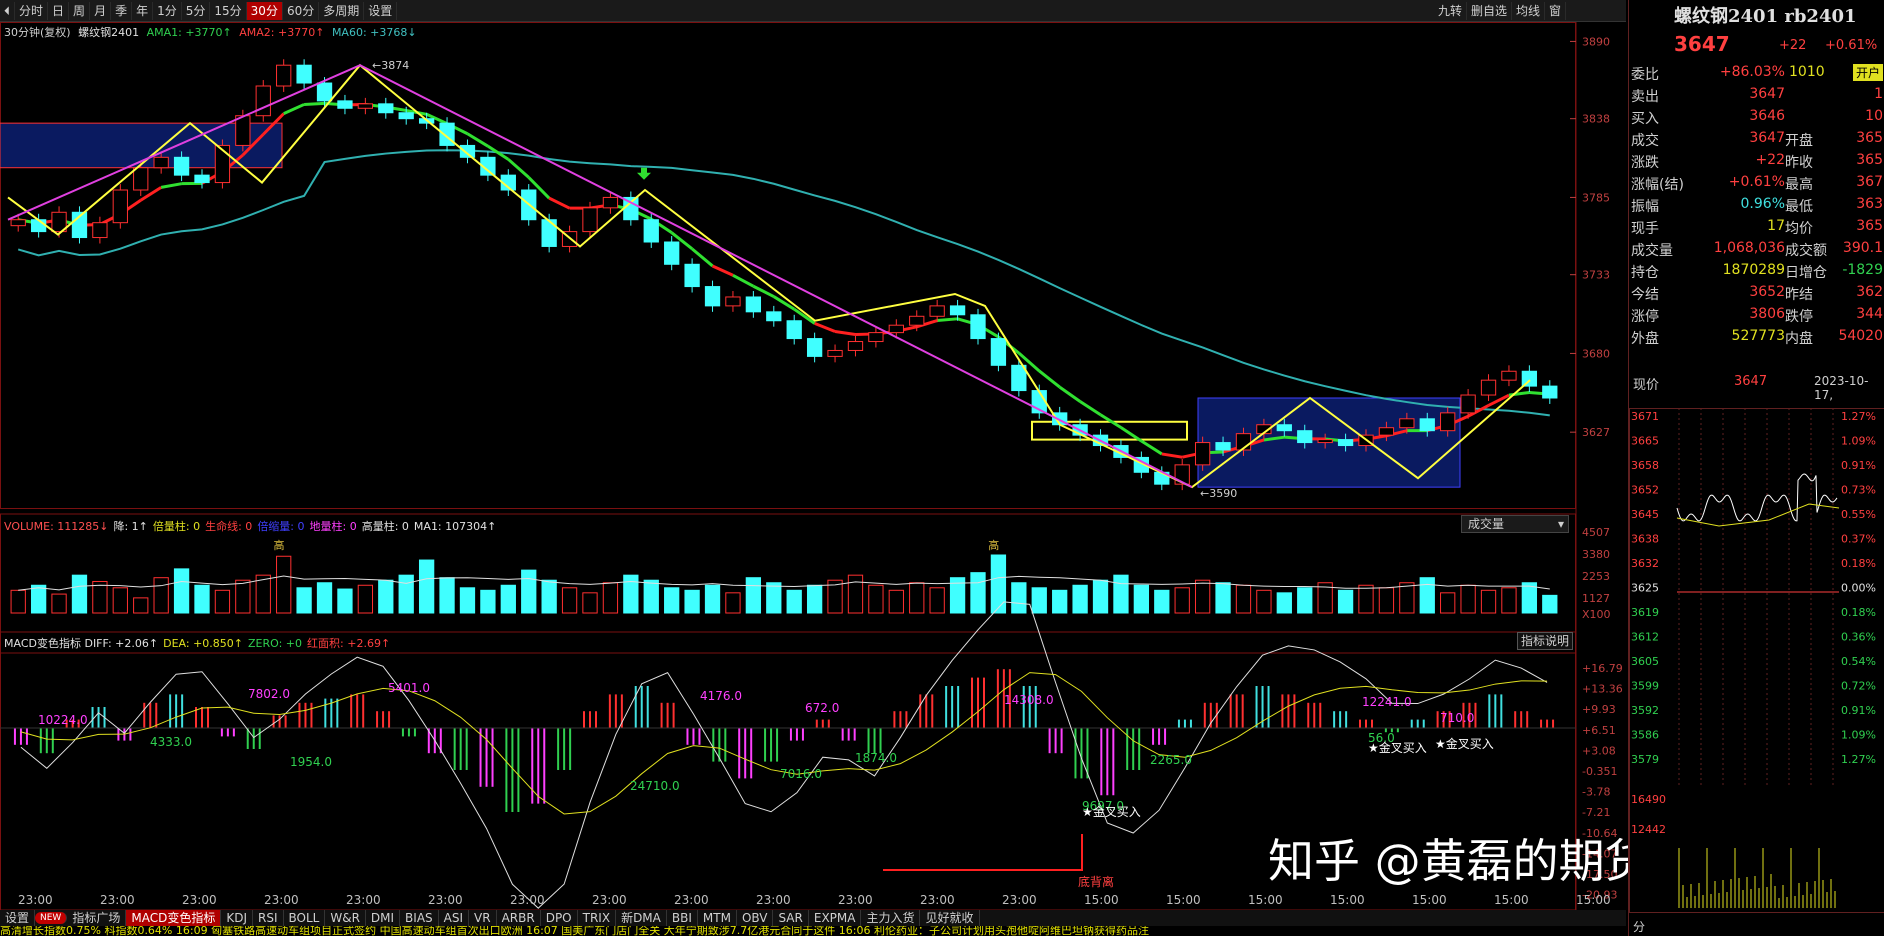 This screenshot has width=1884, height=936. I want to click on indicator-tab-20: EXPMA, so click(835, 918).